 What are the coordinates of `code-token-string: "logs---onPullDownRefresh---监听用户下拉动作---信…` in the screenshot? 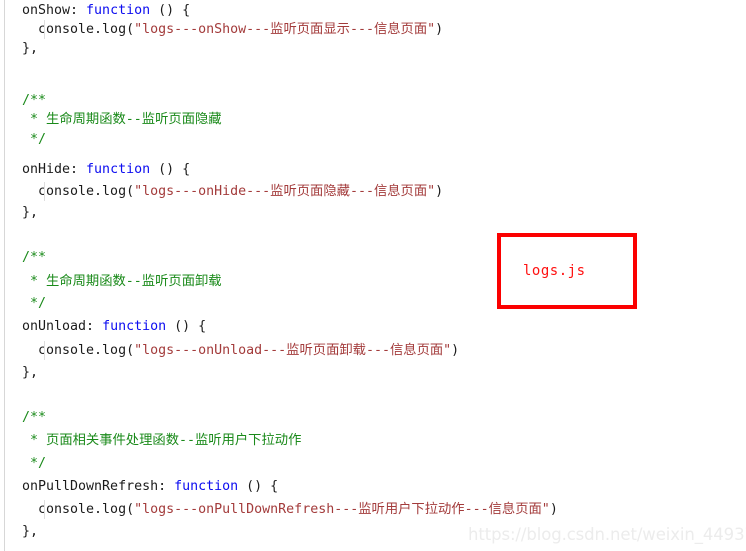 It's located at (342, 509).